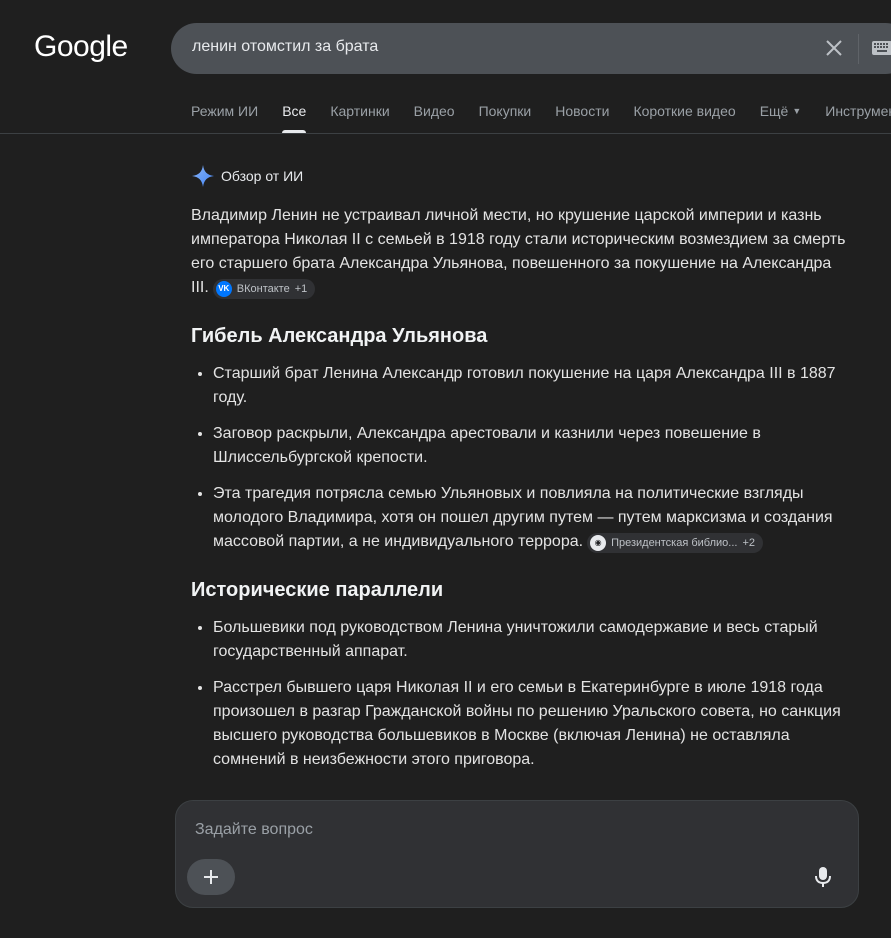 Image resolution: width=891 pixels, height=938 pixels. Describe the element at coordinates (598, 543) in the screenshot. I see `library-icon: ◉` at that location.